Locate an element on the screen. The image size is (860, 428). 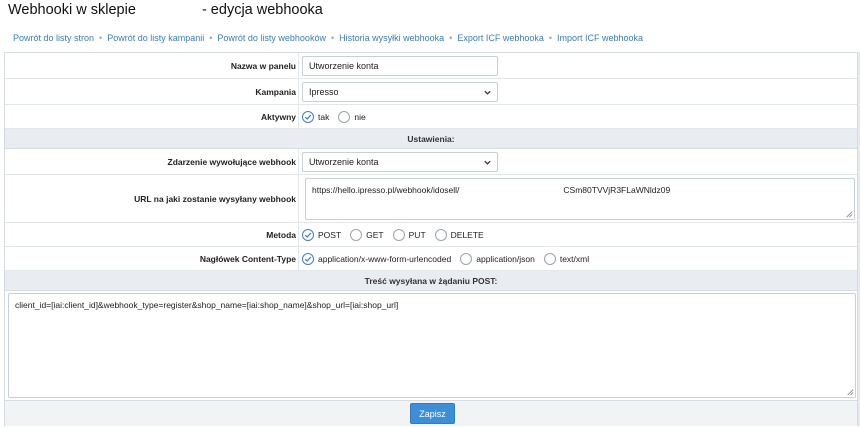
content-type-radio-xml: text/xml is located at coordinates (566, 258).